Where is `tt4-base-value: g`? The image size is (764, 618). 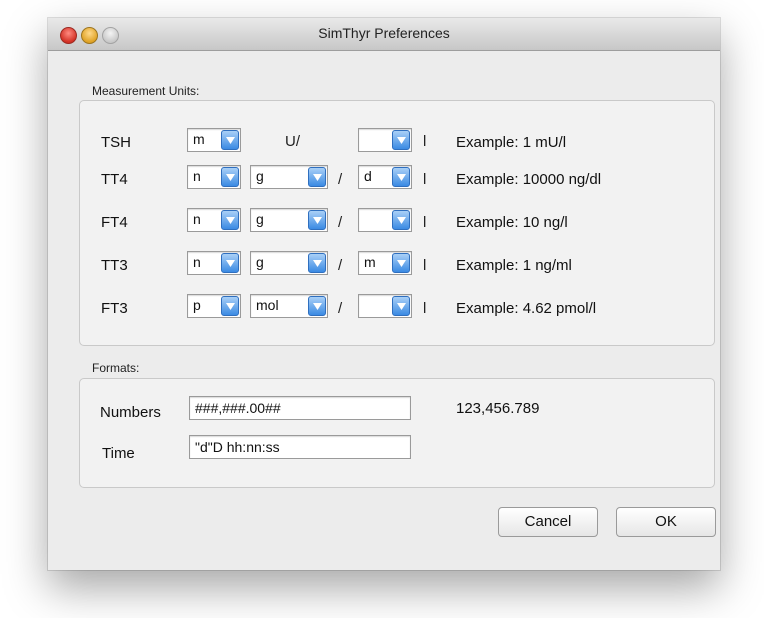 tt4-base-value: g is located at coordinates (260, 176).